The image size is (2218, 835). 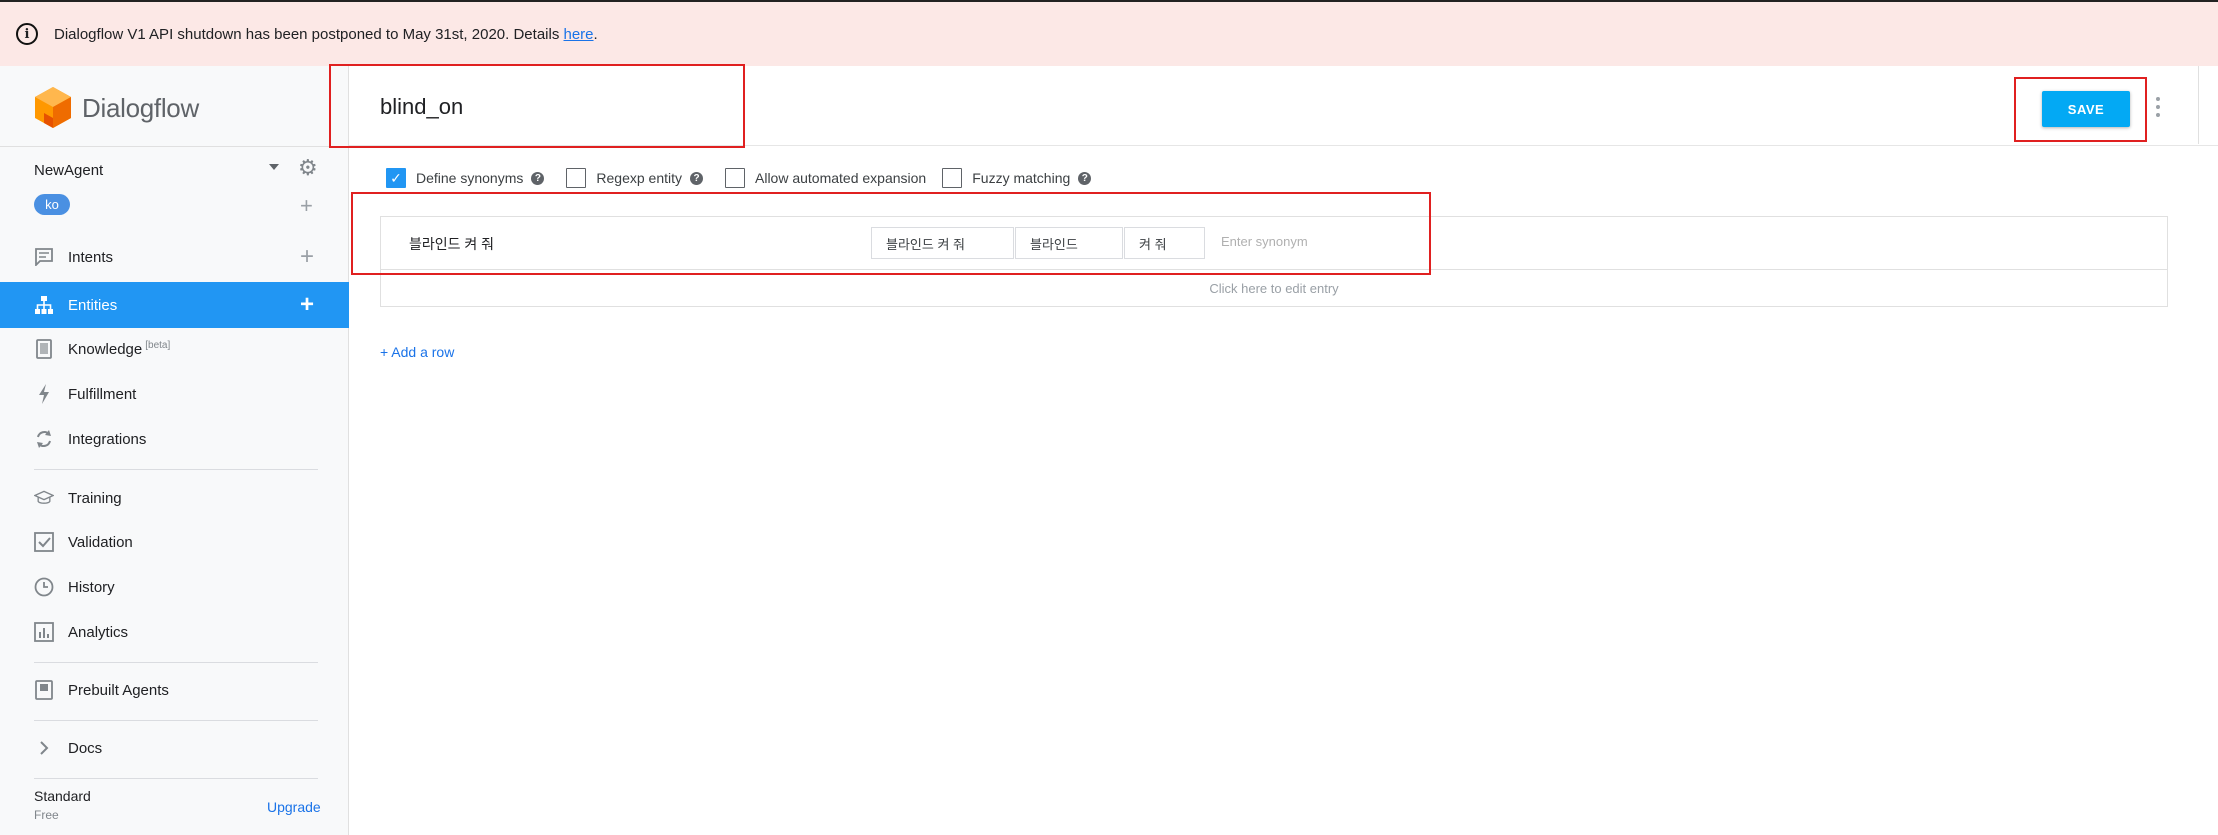 What do you see at coordinates (174, 349) in the screenshot?
I see `sidebar-item-knowledge: Knowledge [beta]` at bounding box center [174, 349].